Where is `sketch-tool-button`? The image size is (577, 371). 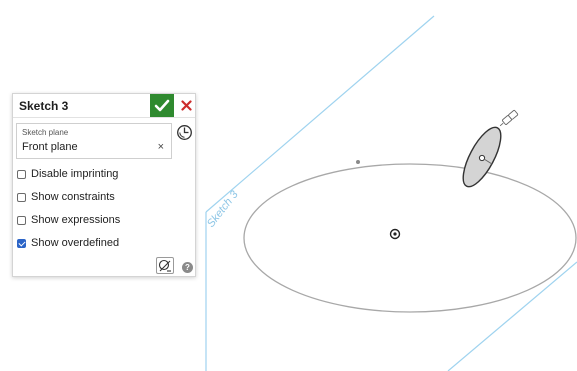 sketch-tool-button is located at coordinates (165, 265).